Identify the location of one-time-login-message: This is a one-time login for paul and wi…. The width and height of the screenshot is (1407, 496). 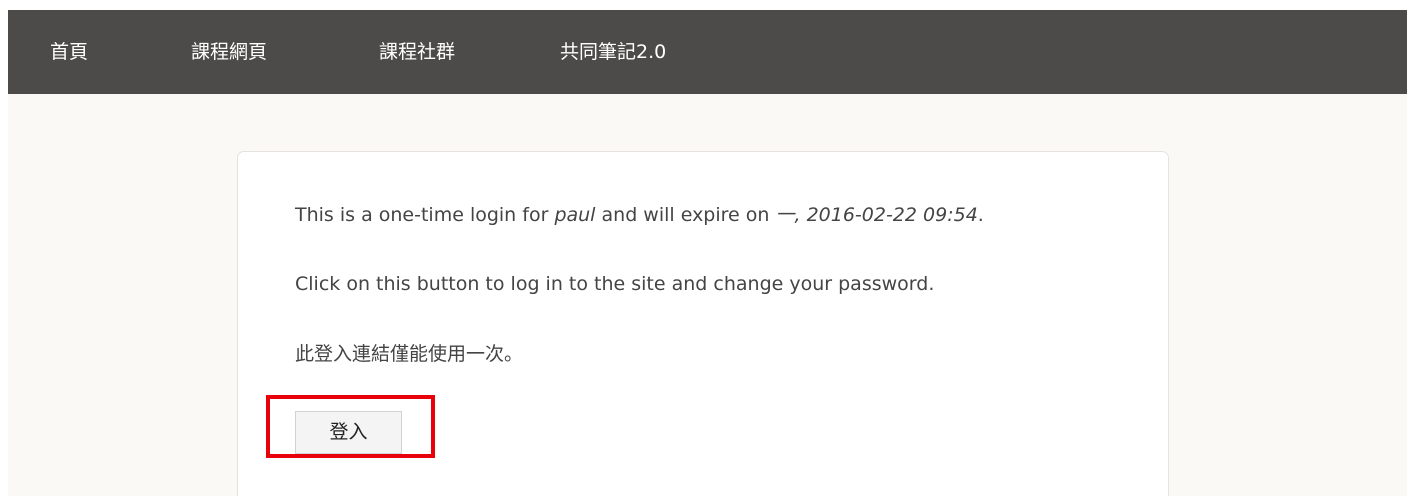
(639, 215).